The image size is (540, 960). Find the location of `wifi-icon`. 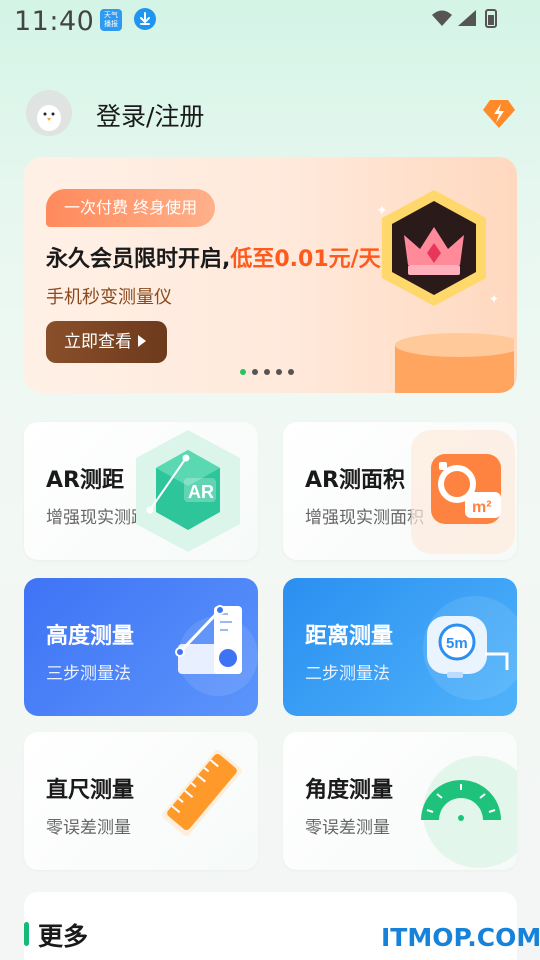

wifi-icon is located at coordinates (442, 18).